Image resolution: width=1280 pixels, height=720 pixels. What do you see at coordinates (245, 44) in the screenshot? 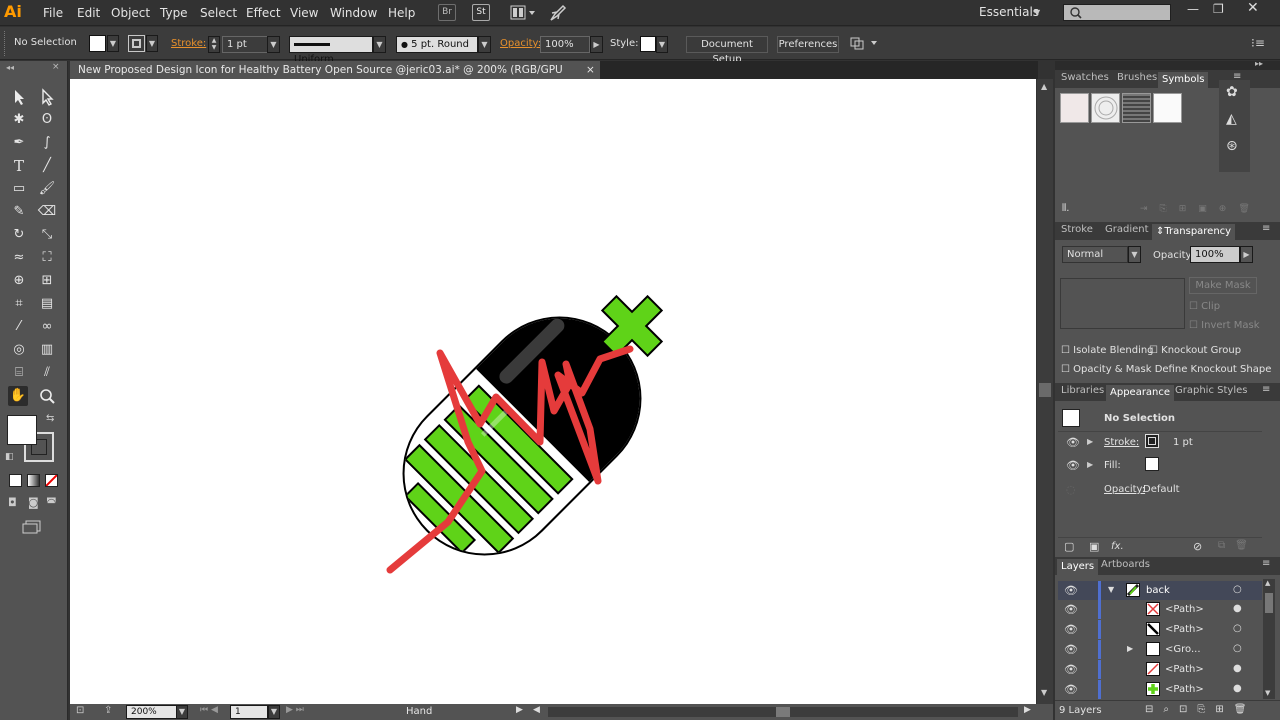
I see `stroke-weight-field: 1 pt` at bounding box center [245, 44].